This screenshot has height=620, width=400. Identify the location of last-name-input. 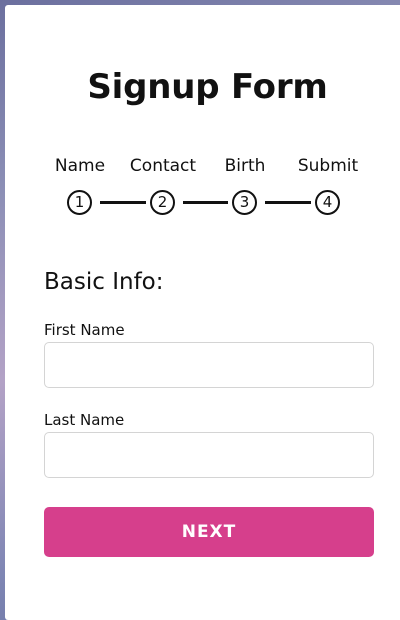
(209, 455).